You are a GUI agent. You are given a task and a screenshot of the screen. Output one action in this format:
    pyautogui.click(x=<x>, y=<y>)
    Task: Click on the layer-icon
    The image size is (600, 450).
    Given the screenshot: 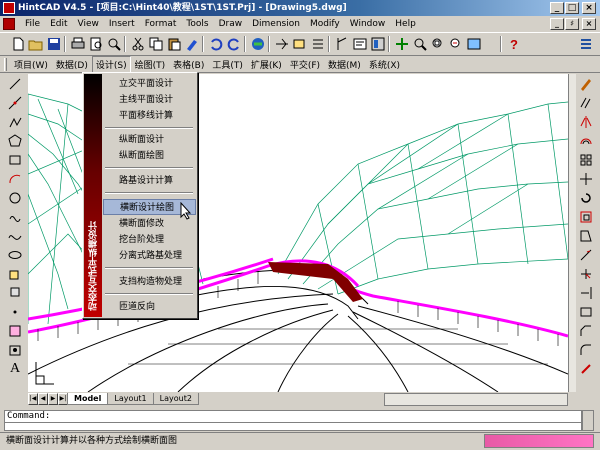 What is the action you would take?
    pyautogui.click(x=300, y=44)
    